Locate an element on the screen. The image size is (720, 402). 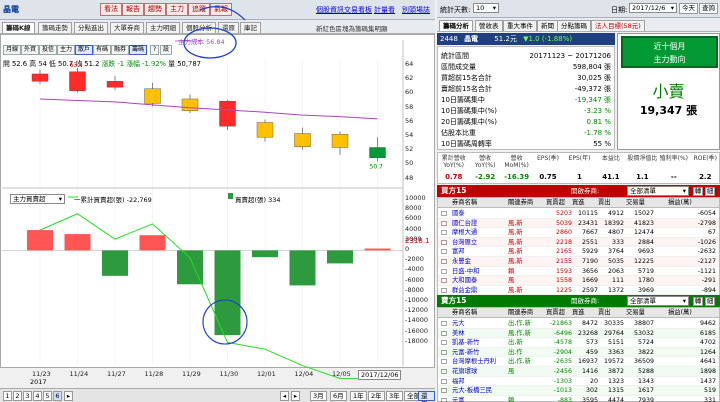
candle-body is located at coordinates (152, 96).